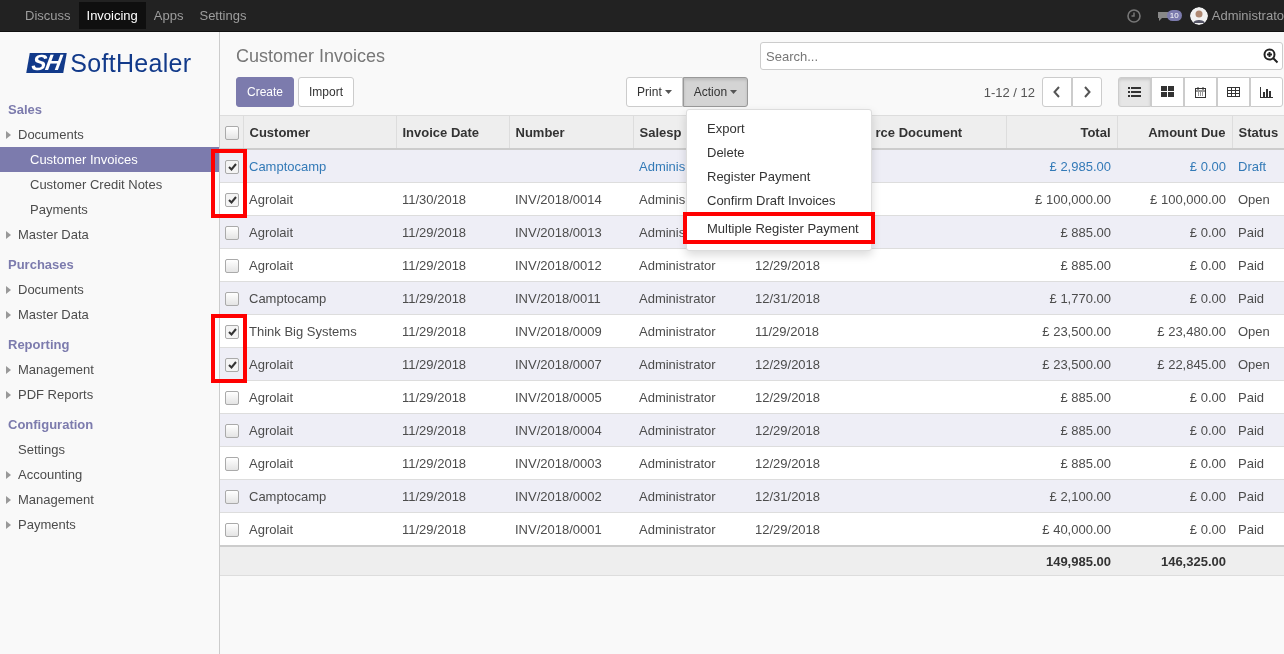 The image size is (1284, 654). I want to click on menu-item: Delete, so click(779, 152).